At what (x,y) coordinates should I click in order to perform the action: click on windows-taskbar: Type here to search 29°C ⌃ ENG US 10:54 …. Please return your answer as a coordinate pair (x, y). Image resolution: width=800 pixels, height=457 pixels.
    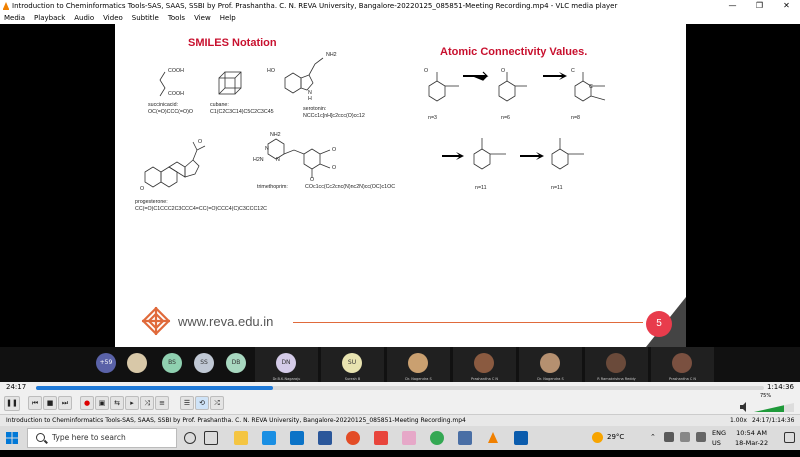
    Looking at the image, I should click on (400, 438).